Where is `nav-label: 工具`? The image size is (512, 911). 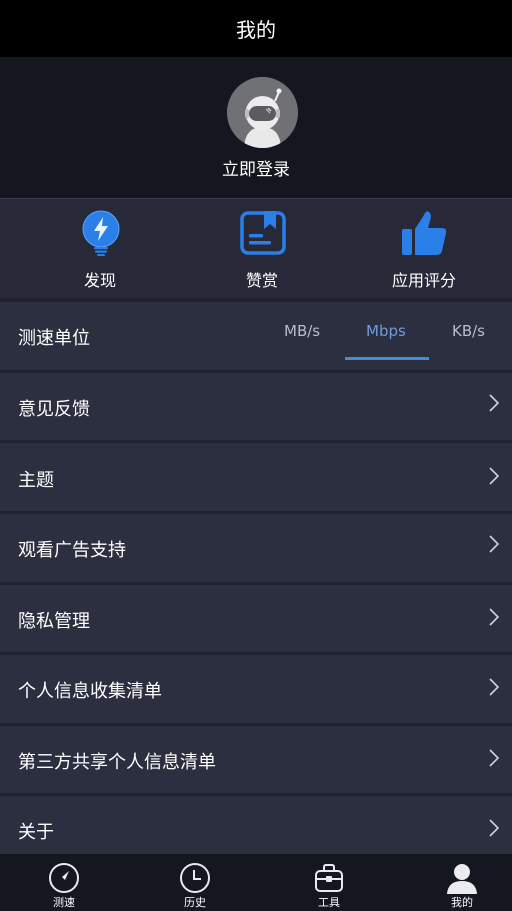 nav-label: 工具 is located at coordinates (329, 902).